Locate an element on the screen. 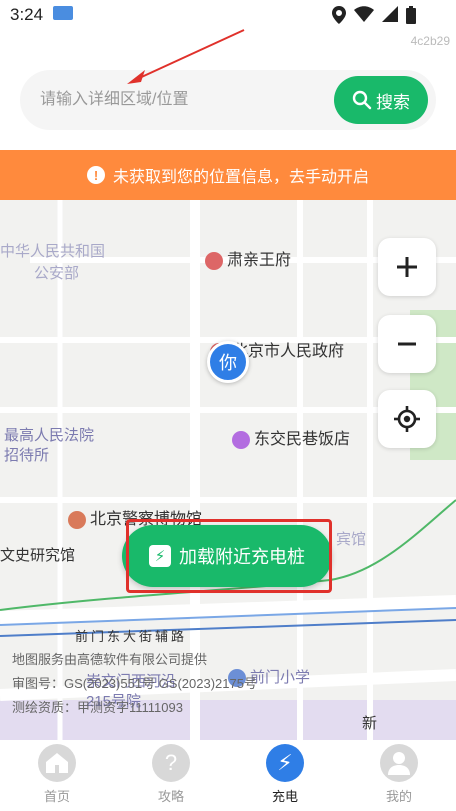 The image size is (456, 811). user-location-marker: 你 is located at coordinates (228, 362).